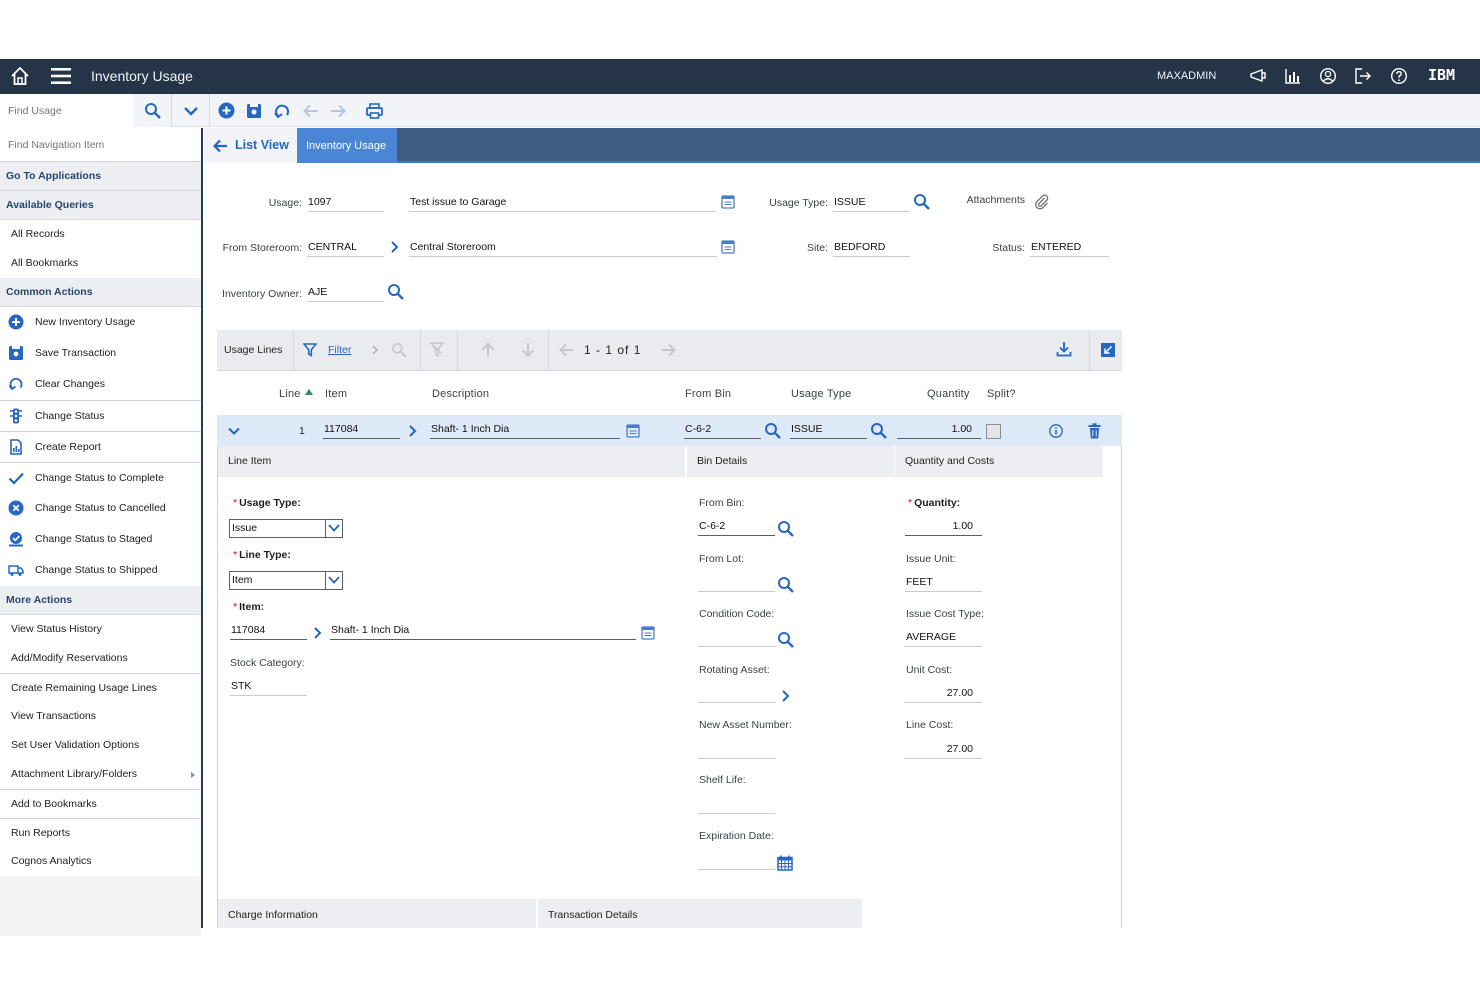  What do you see at coordinates (1363, 76) in the screenshot?
I see `sign-out-icon` at bounding box center [1363, 76].